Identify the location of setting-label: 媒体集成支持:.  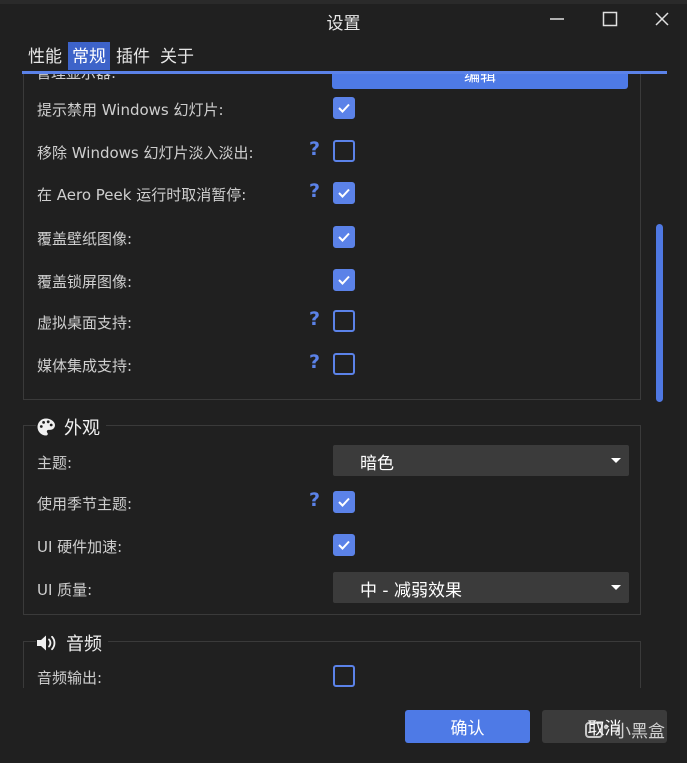
(85, 366).